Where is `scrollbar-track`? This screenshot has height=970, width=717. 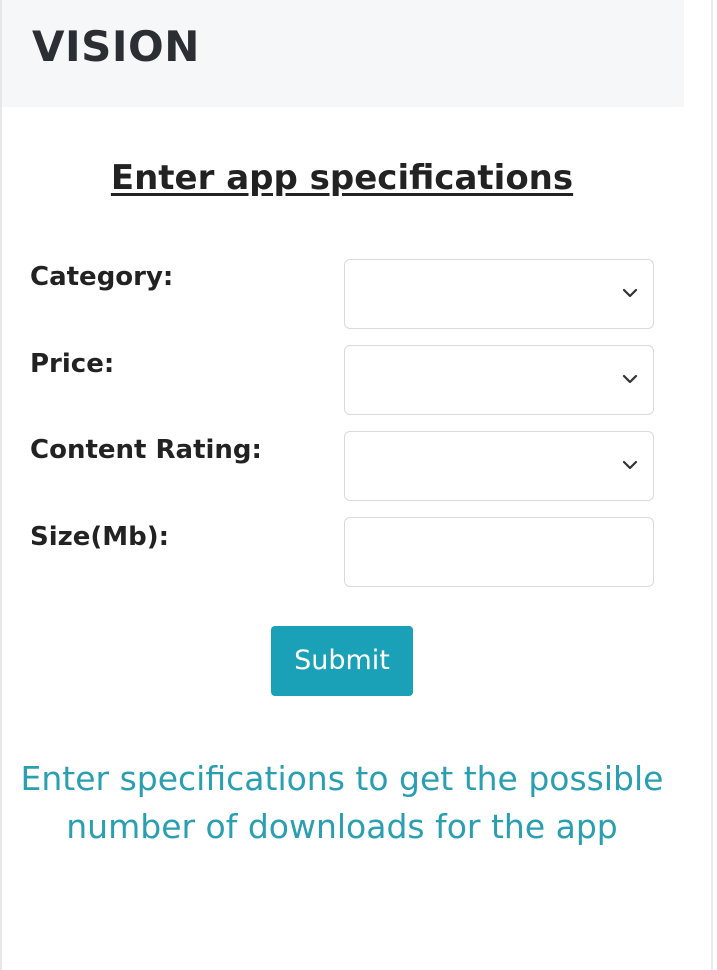 scrollbar-track is located at coordinates (712, 485).